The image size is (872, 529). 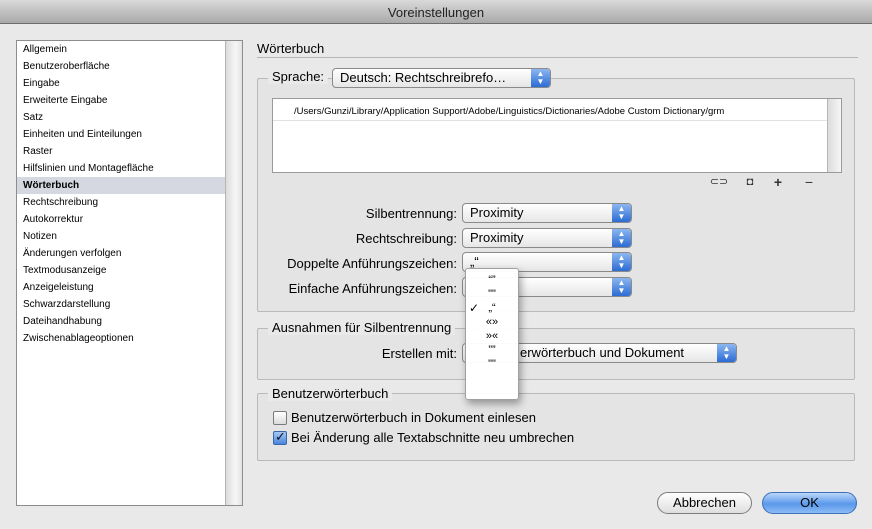 I want to click on quote-menu-item-label: »«, so click(x=492, y=336).